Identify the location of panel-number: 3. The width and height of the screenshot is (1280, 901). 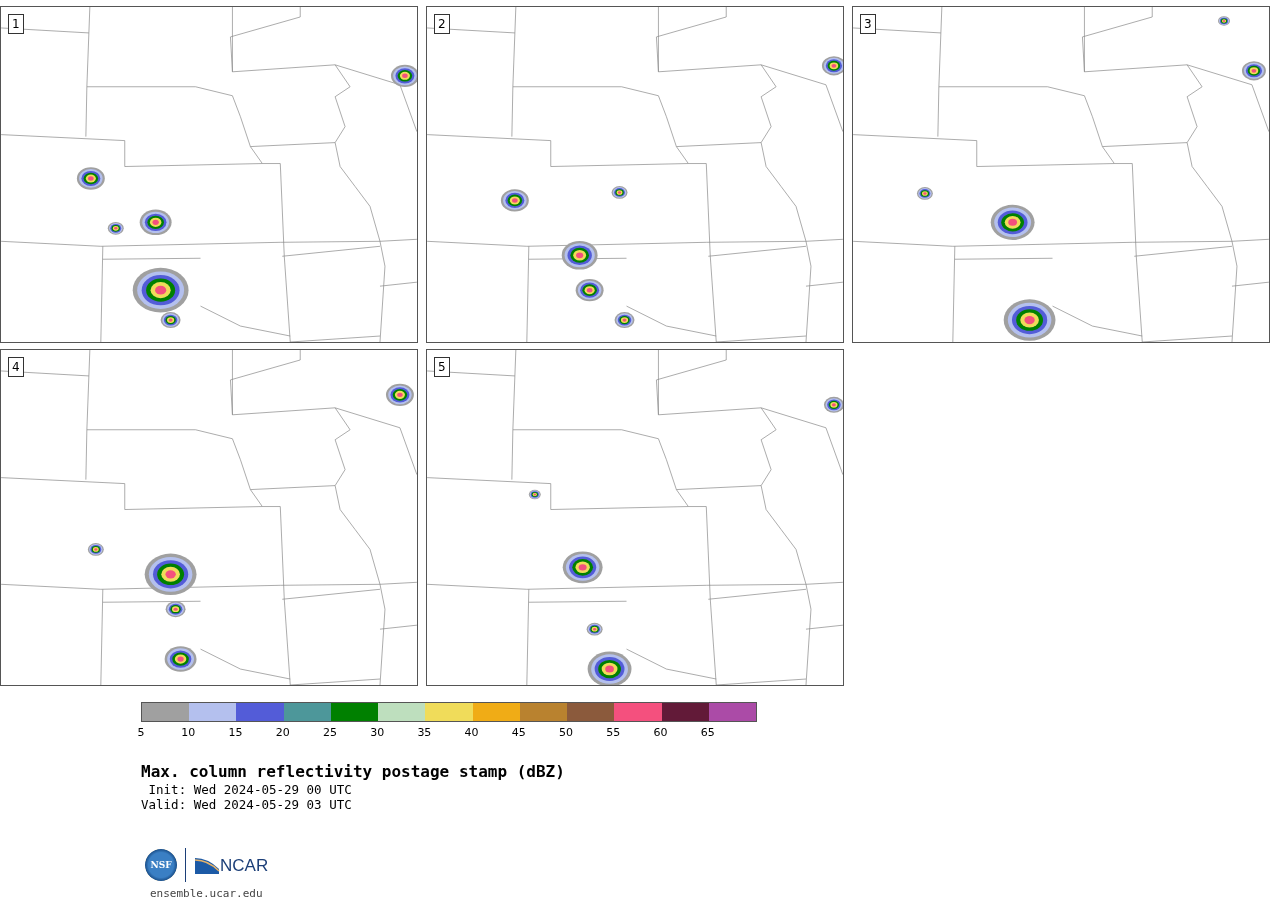
(868, 24).